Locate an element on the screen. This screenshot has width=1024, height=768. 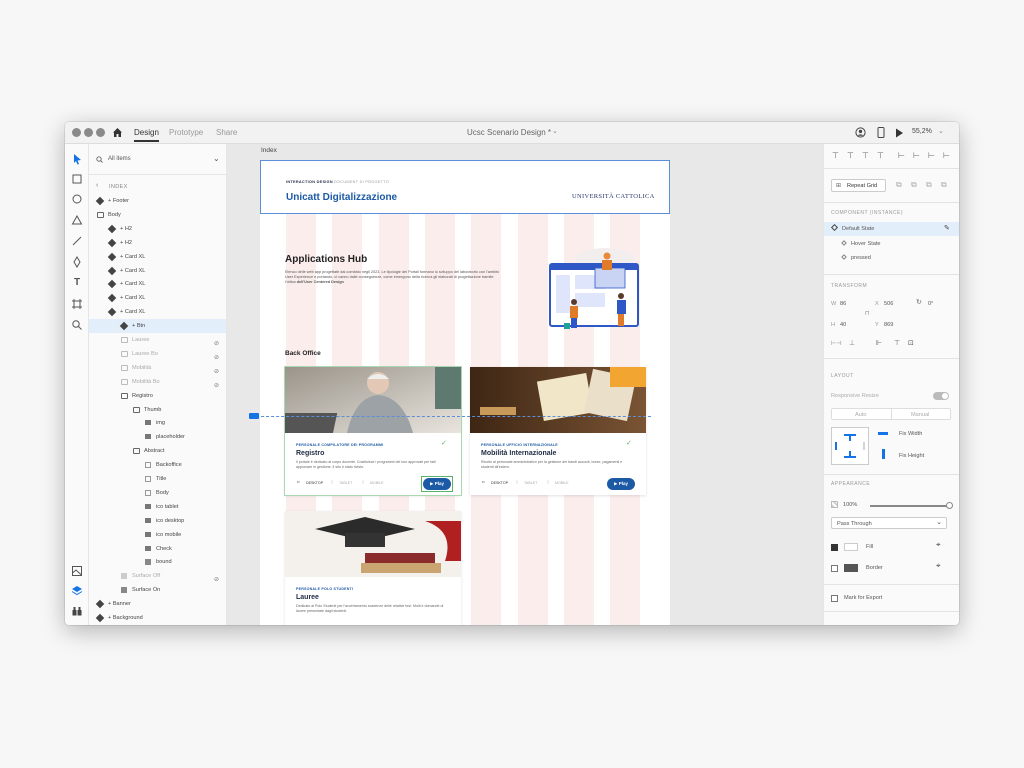
layer-row: img is located at coordinates (157, 423).